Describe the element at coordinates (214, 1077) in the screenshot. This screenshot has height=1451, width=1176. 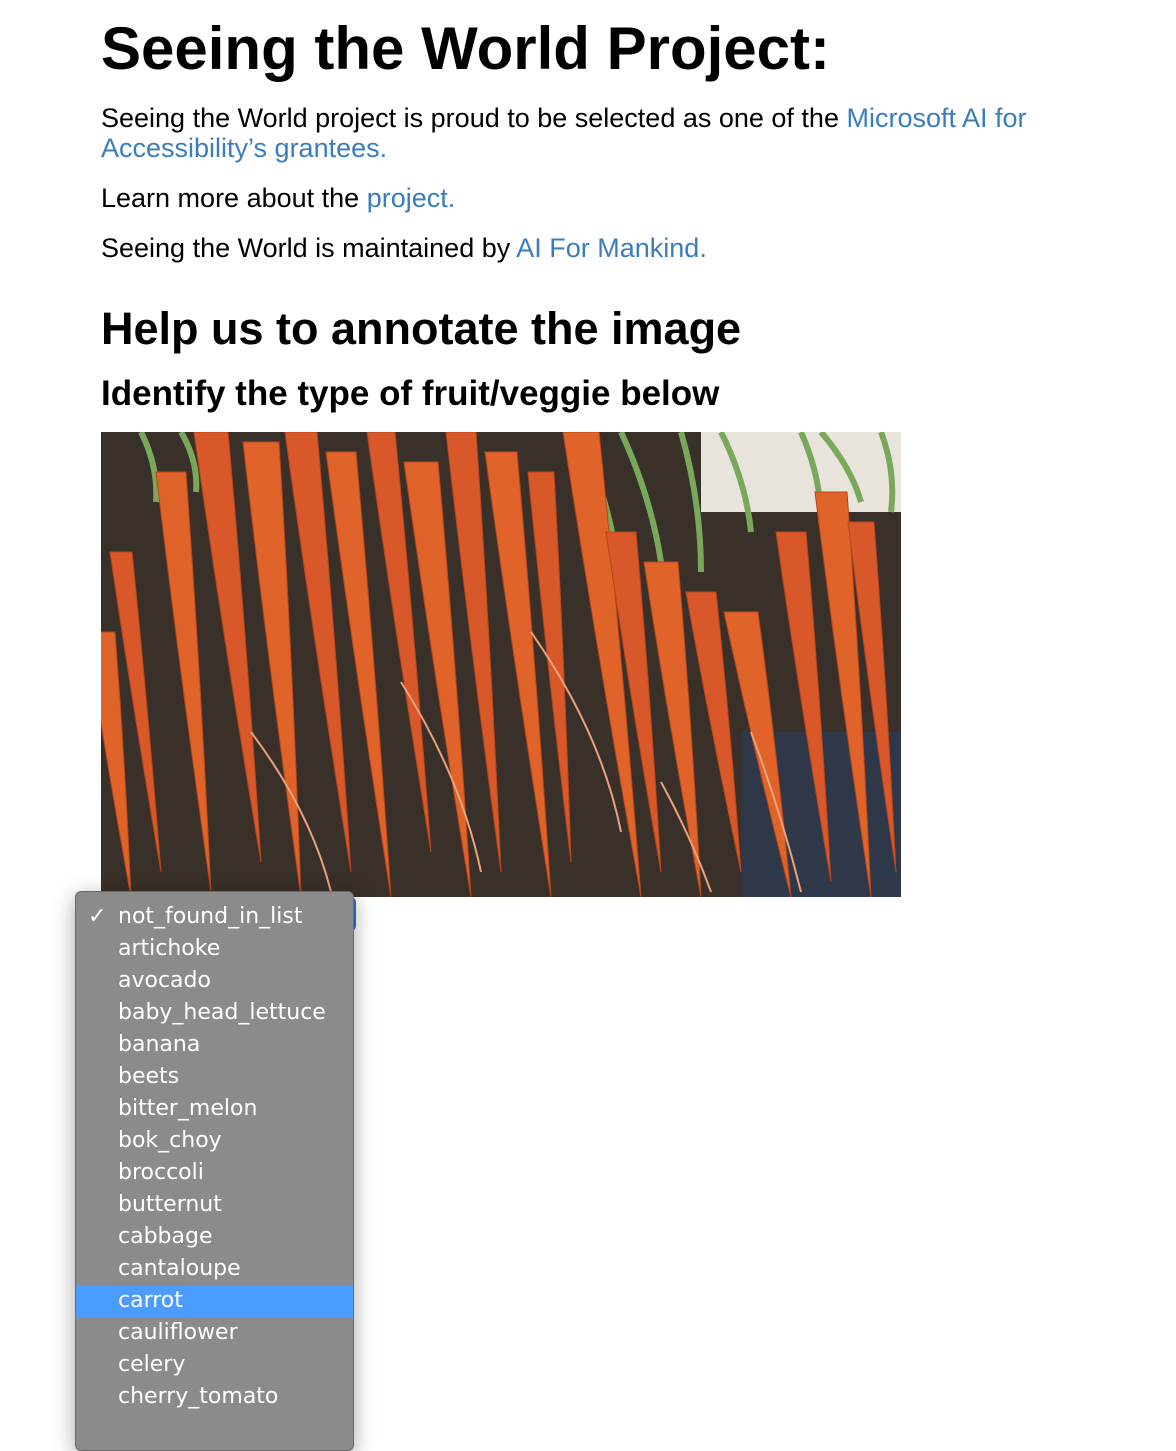
I see `dropdown-option-beets: beets` at that location.